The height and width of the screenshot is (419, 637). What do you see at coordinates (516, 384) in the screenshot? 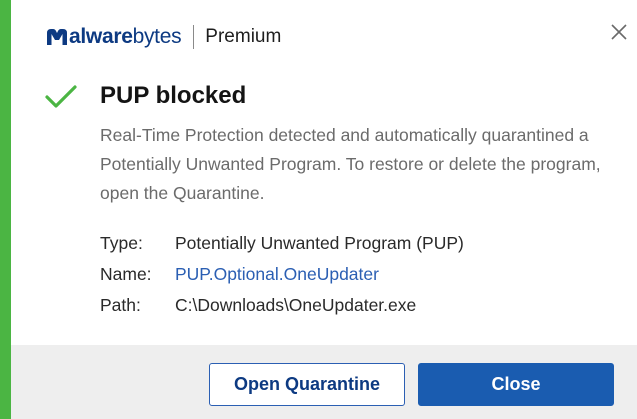
I see `close-button: Close` at bounding box center [516, 384].